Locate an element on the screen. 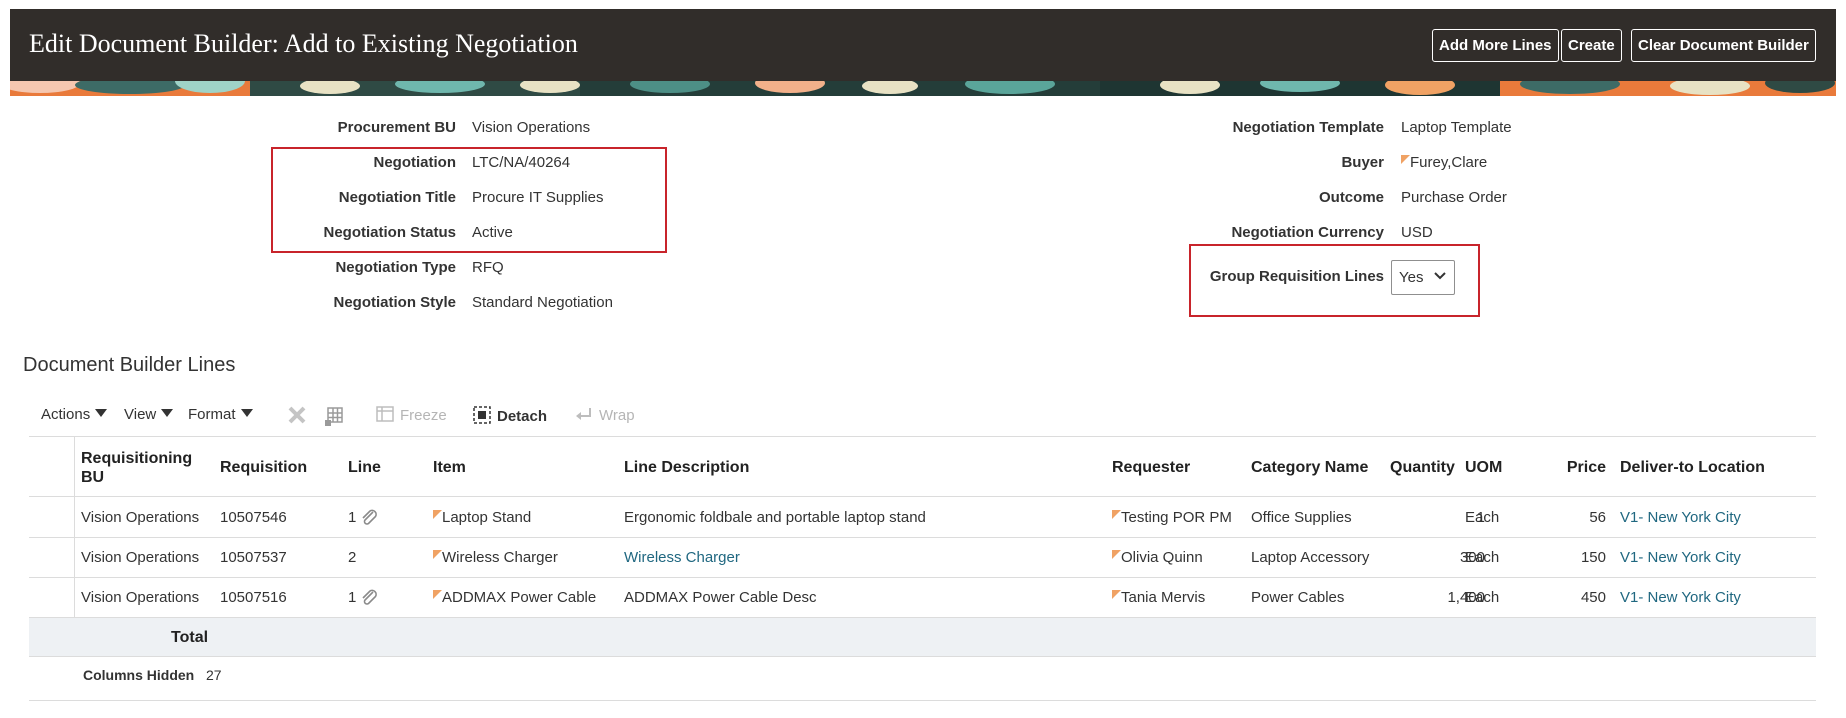 Image resolution: width=1846 pixels, height=718 pixels. cell-item: Laptop Stand is located at coordinates (482, 517).